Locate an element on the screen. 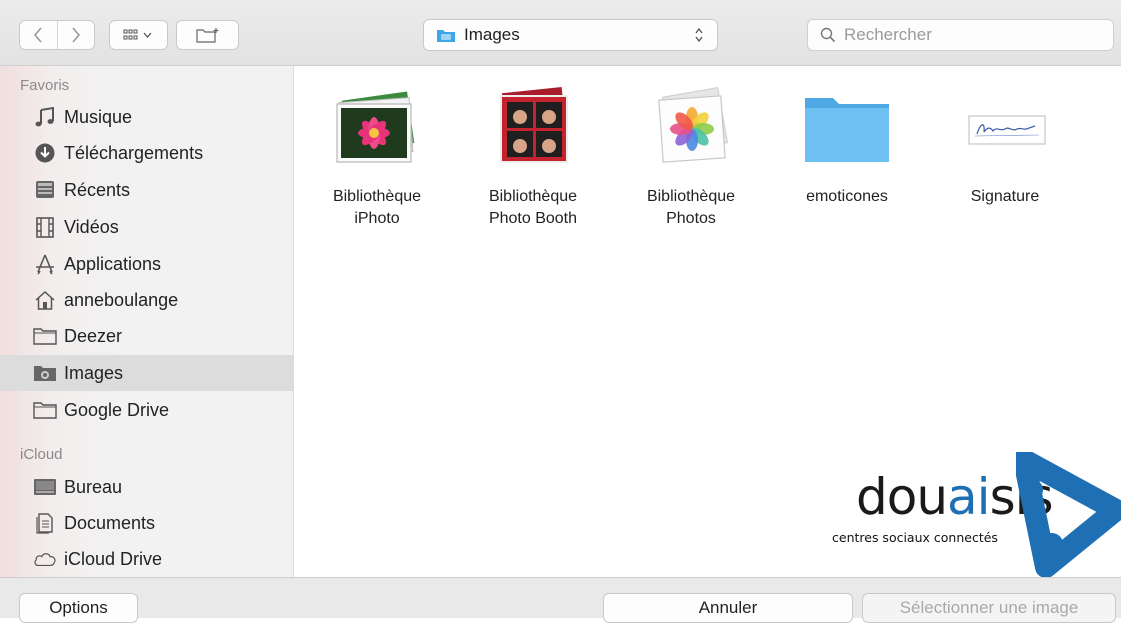 Image resolution: width=1121 pixels, height=623 pixels. sidebar-item-label: Bureau is located at coordinates (93, 487).